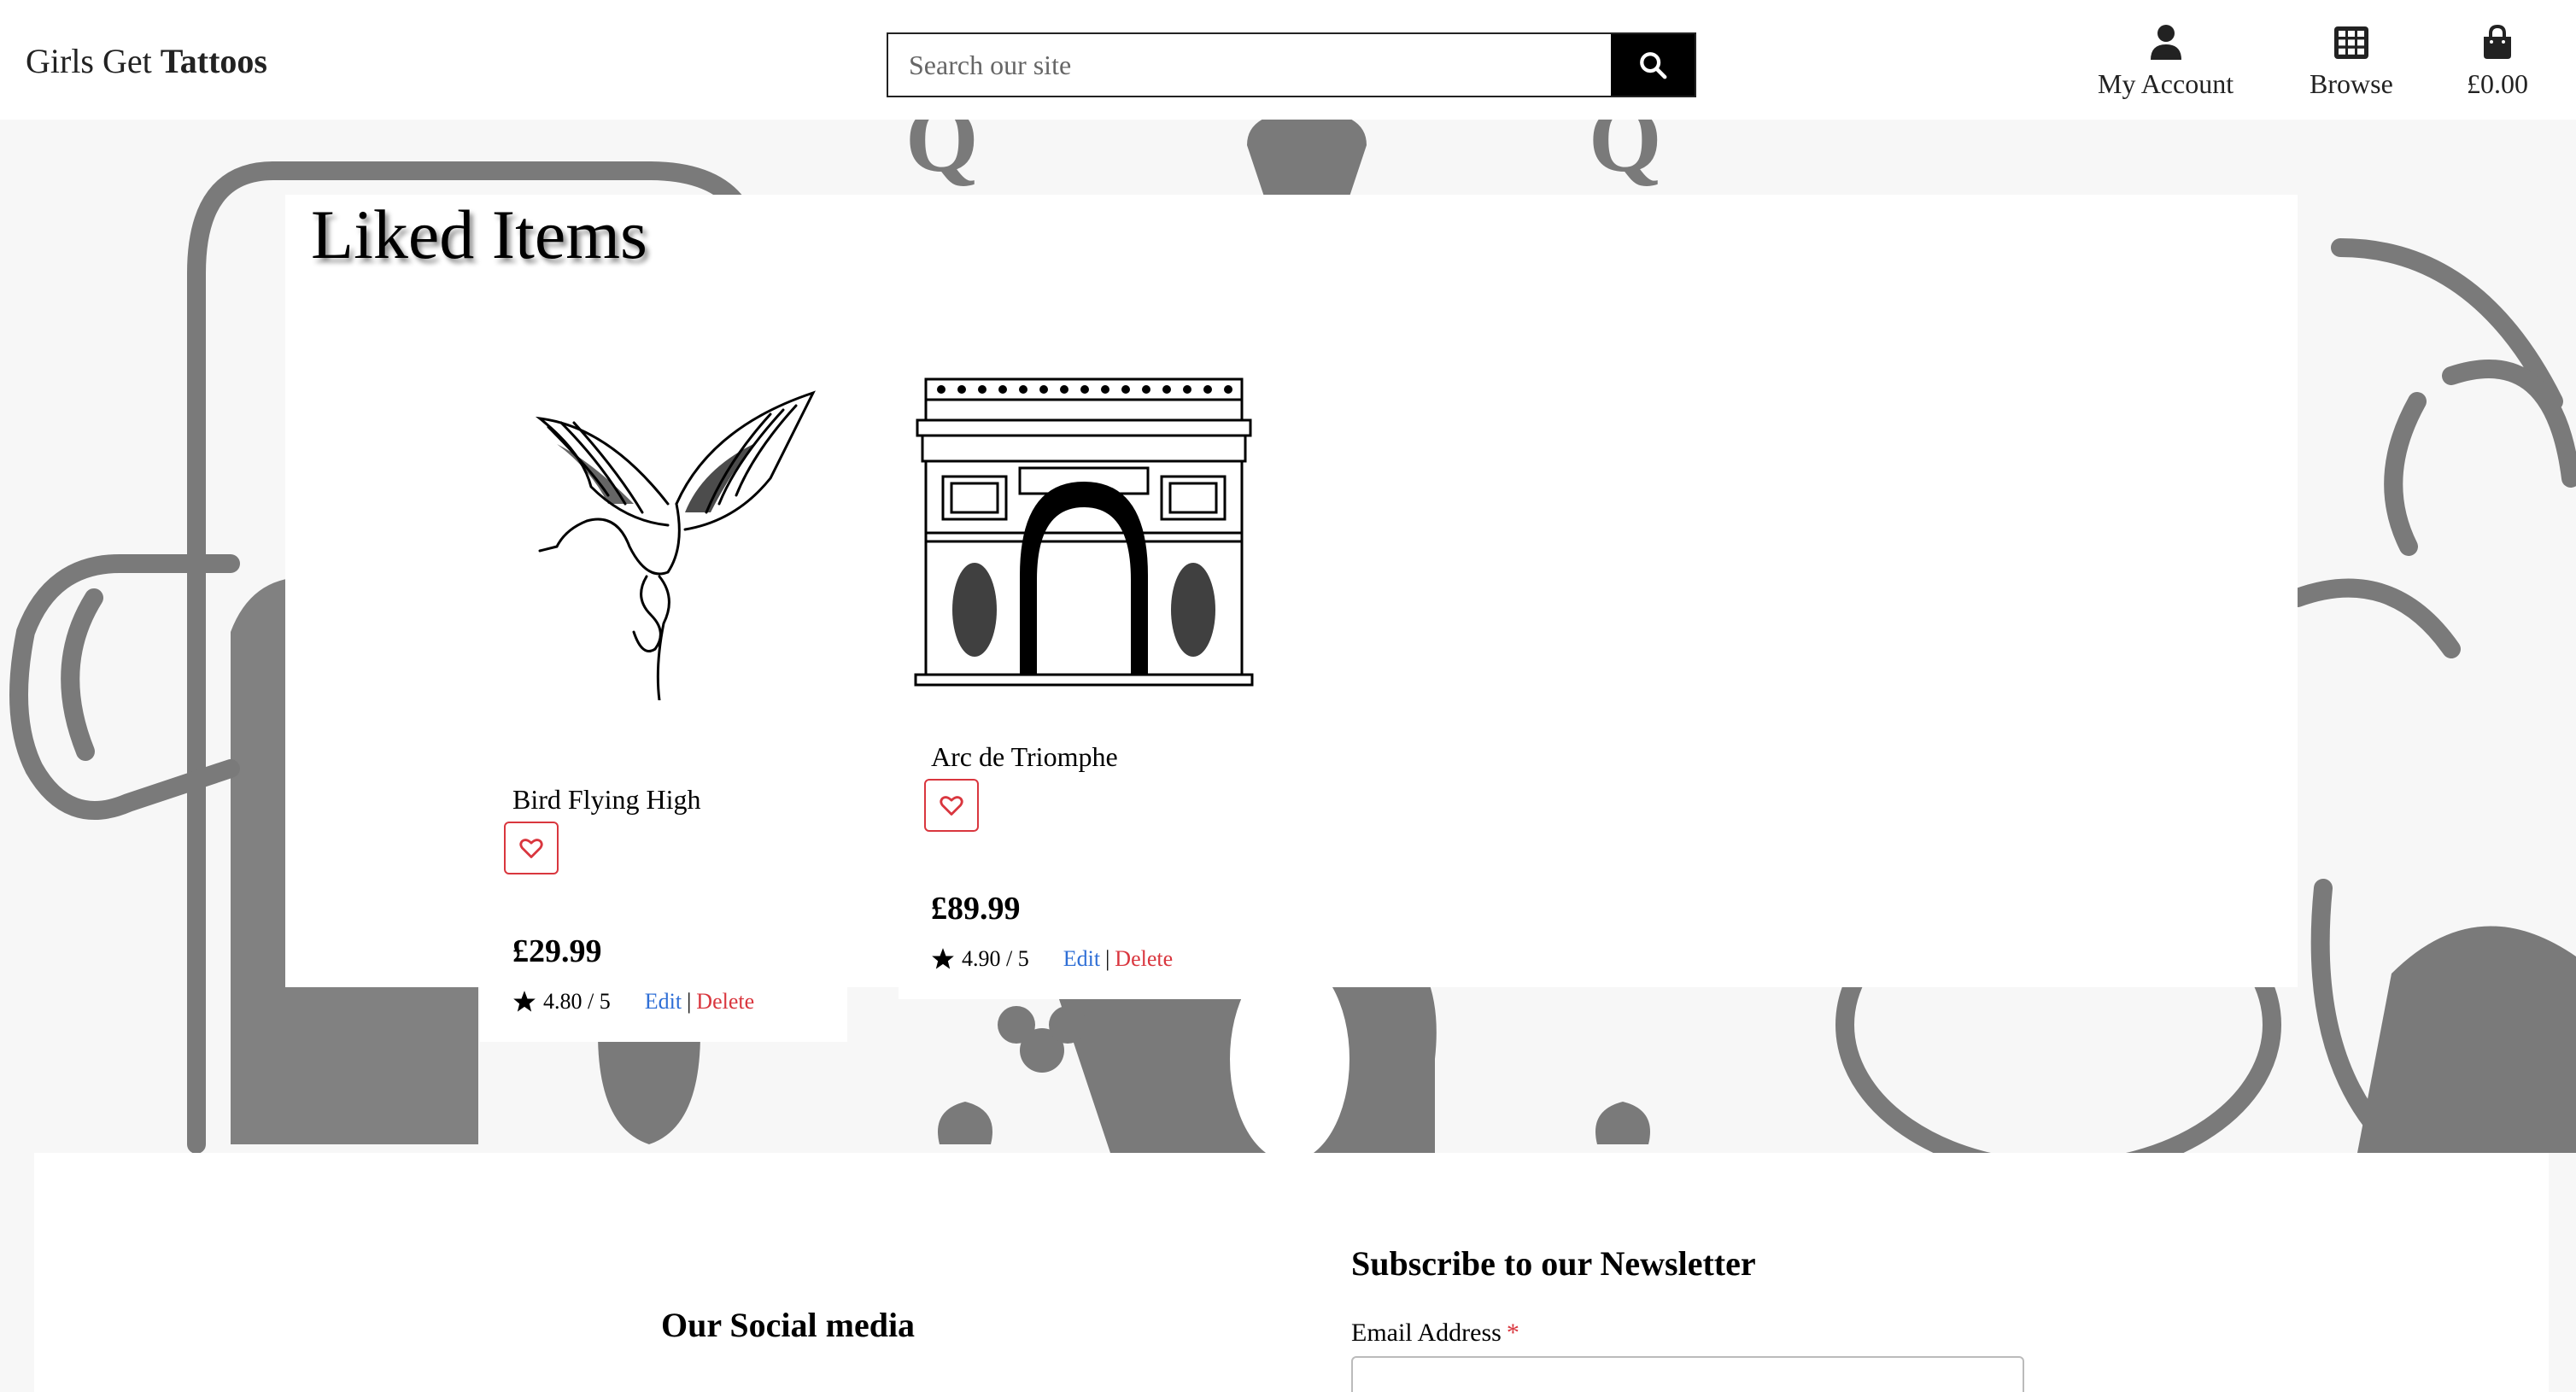 This screenshot has height=1392, width=2576. What do you see at coordinates (1052, 959) in the screenshot?
I see `product-meta: 4.90 / 5 Edit | Delete` at bounding box center [1052, 959].